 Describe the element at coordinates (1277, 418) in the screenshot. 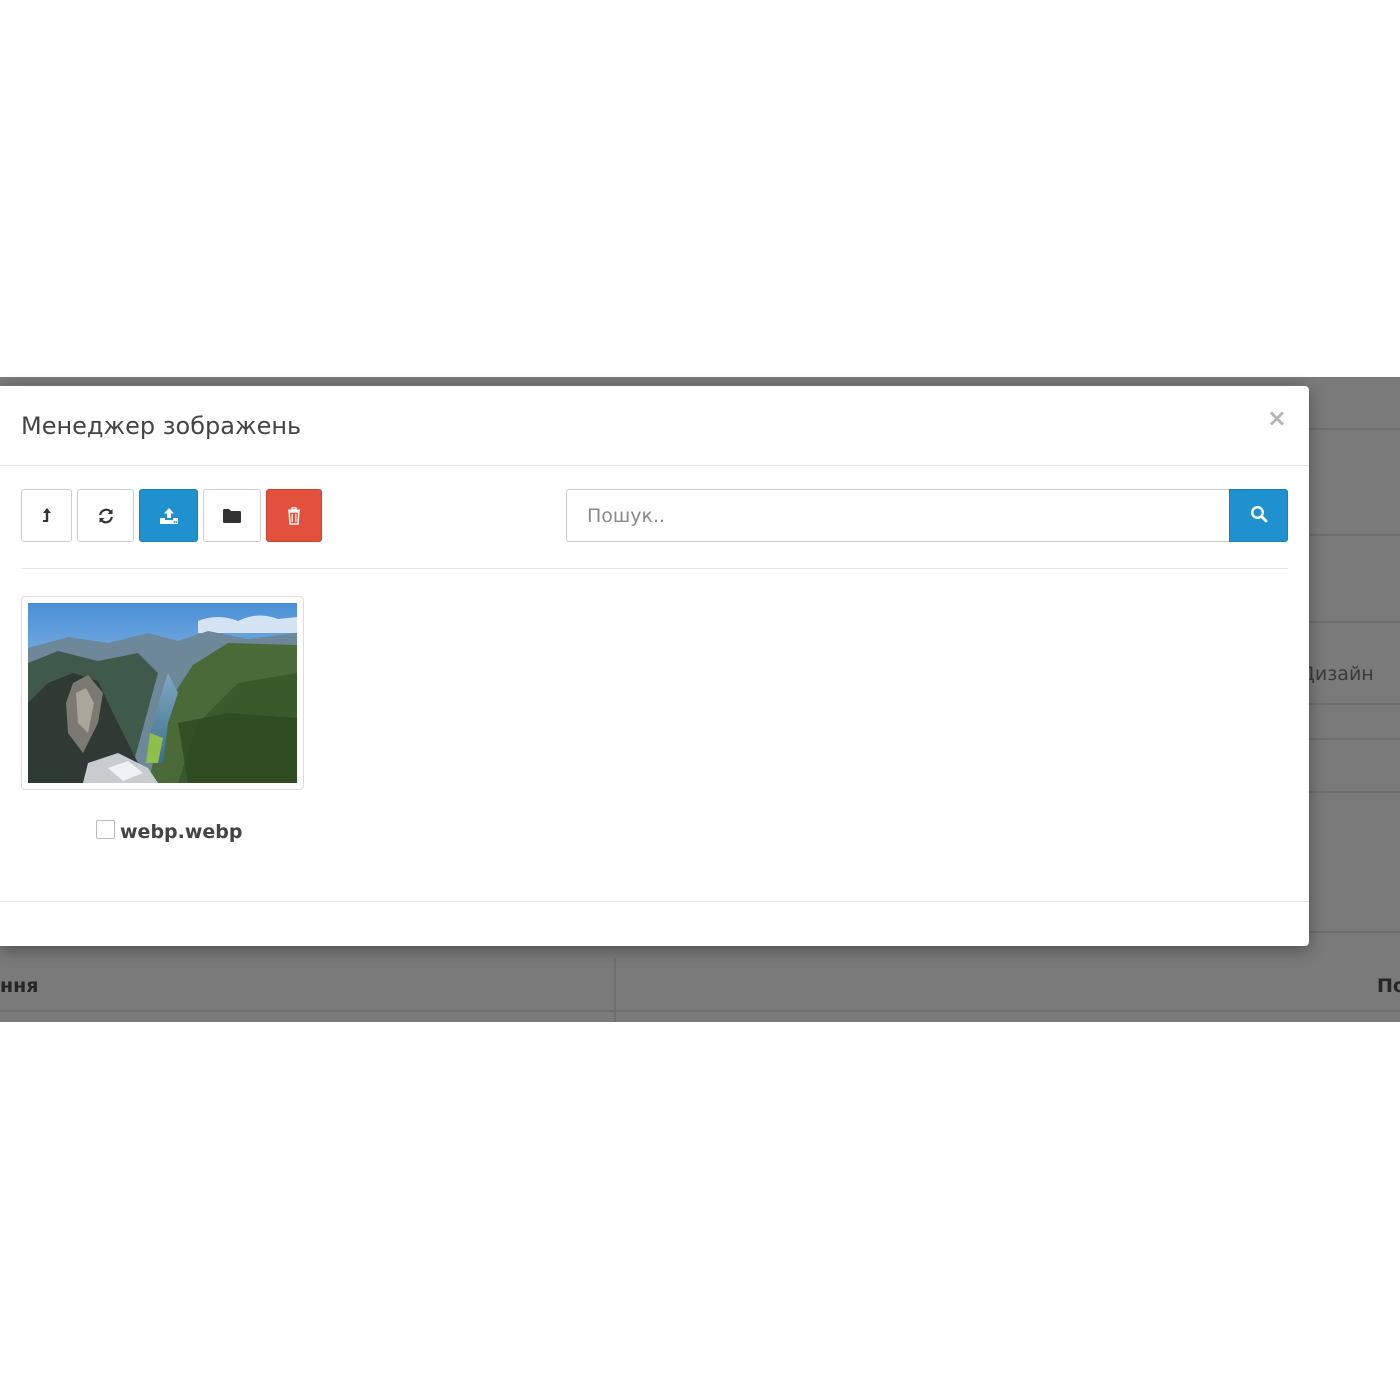

I see `close-button: ×` at that location.